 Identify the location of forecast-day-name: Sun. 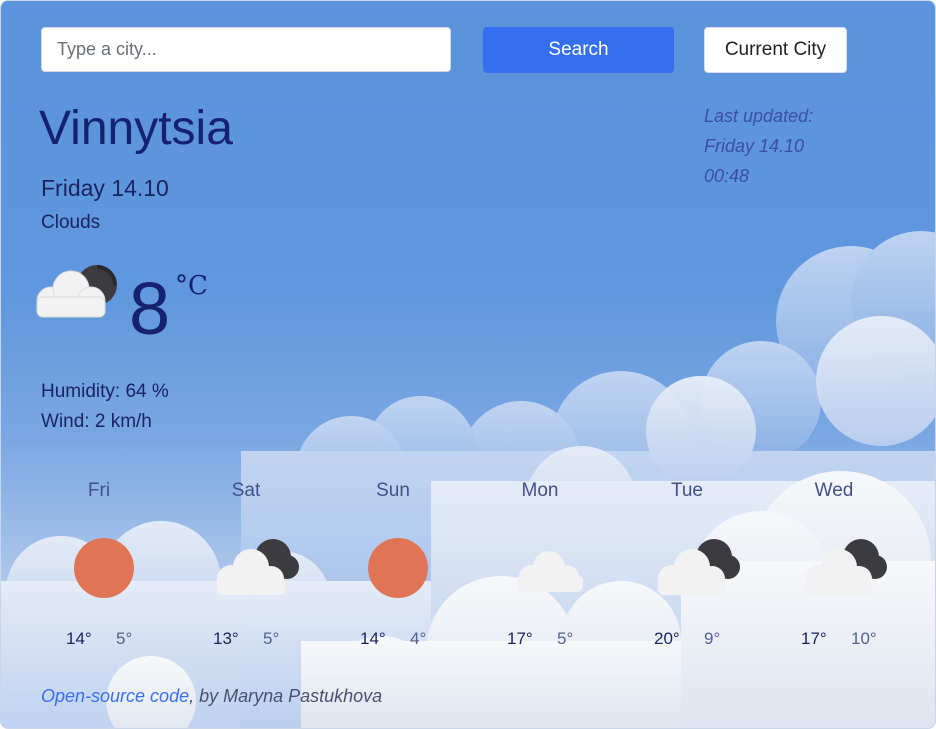
(393, 490).